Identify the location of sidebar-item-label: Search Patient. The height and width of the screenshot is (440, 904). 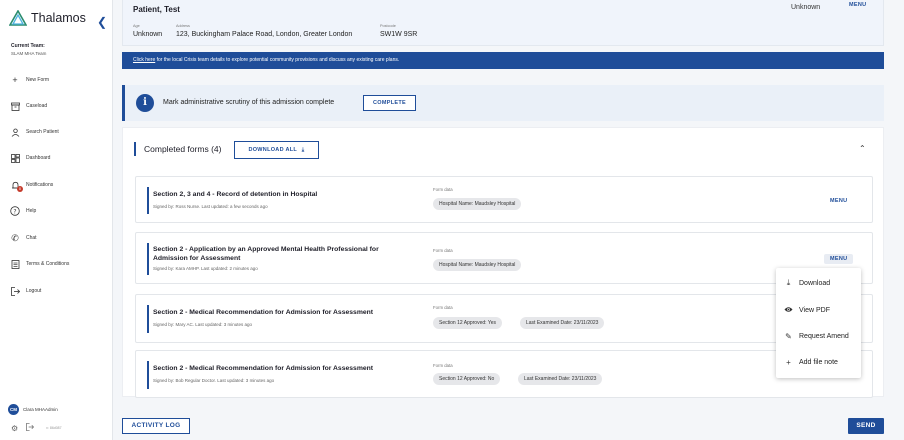
(42, 132).